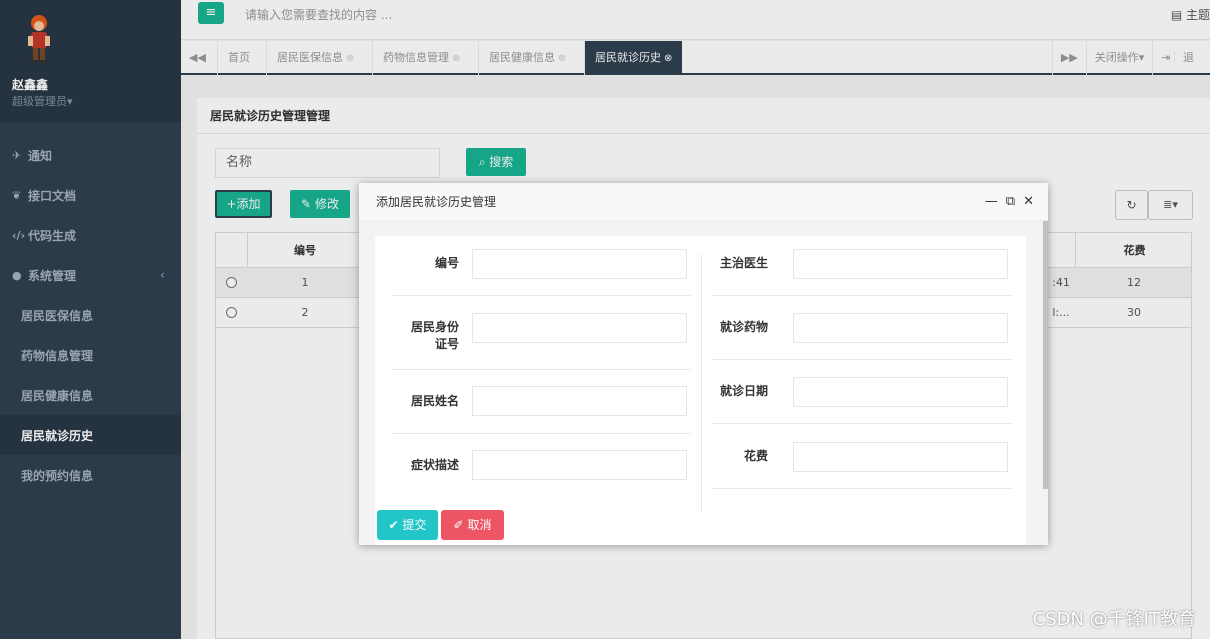 The width and height of the screenshot is (1210, 639). What do you see at coordinates (579, 465) in the screenshot?
I see `symptoms-input` at bounding box center [579, 465].